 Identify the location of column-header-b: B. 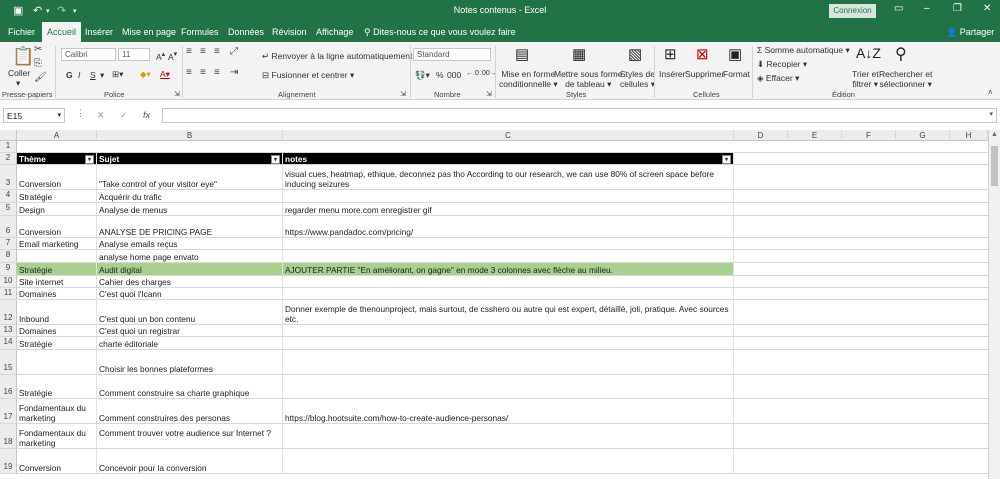
(190, 135).